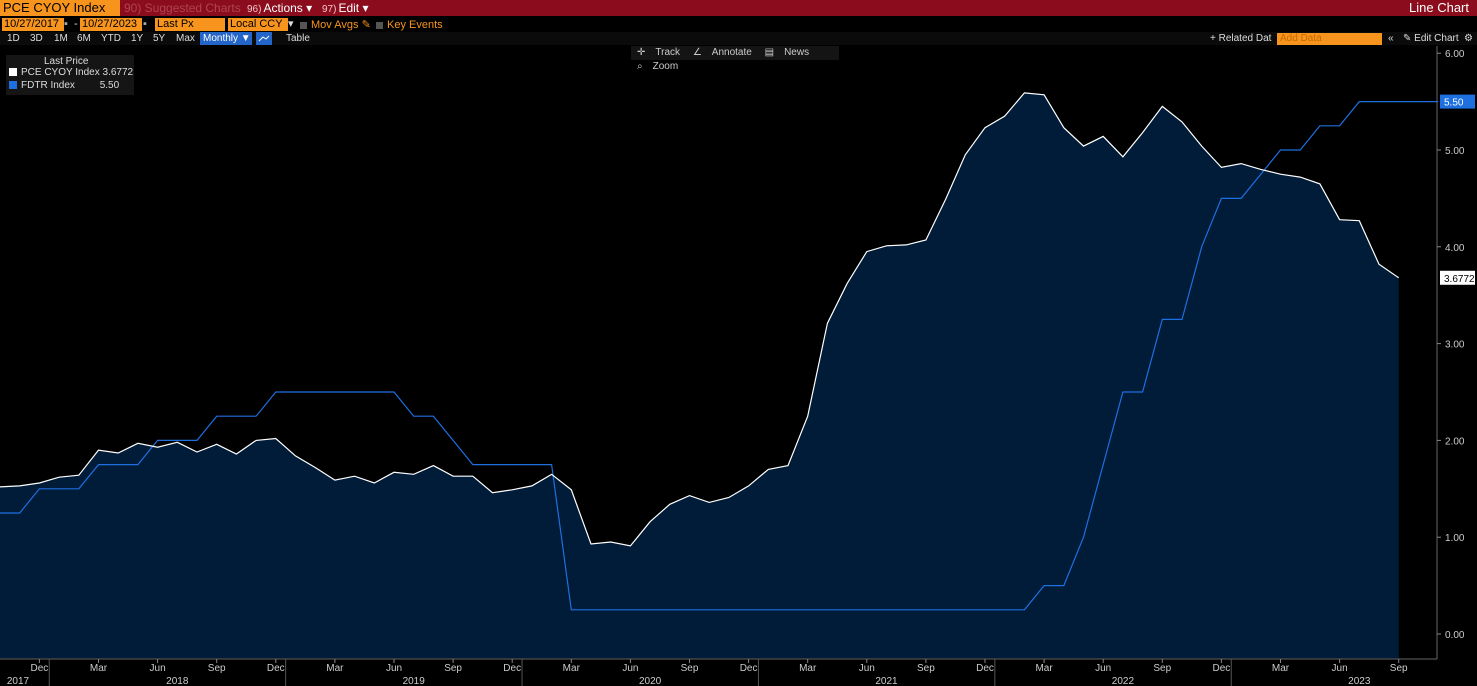 Image resolution: width=1477 pixels, height=686 pixels. What do you see at coordinates (1455, 54) in the screenshot?
I see `y-tick-label: 6.00` at bounding box center [1455, 54].